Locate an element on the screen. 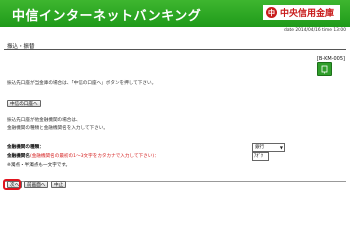  help-button is located at coordinates (324, 69).